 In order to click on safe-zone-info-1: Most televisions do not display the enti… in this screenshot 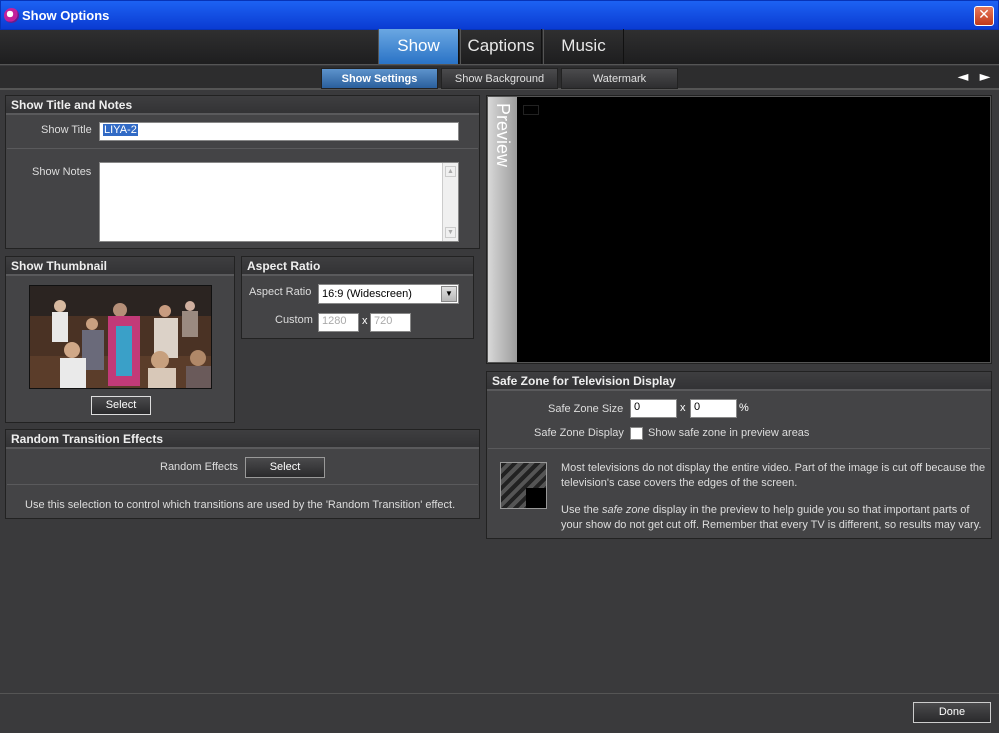, I will do `click(773, 475)`.